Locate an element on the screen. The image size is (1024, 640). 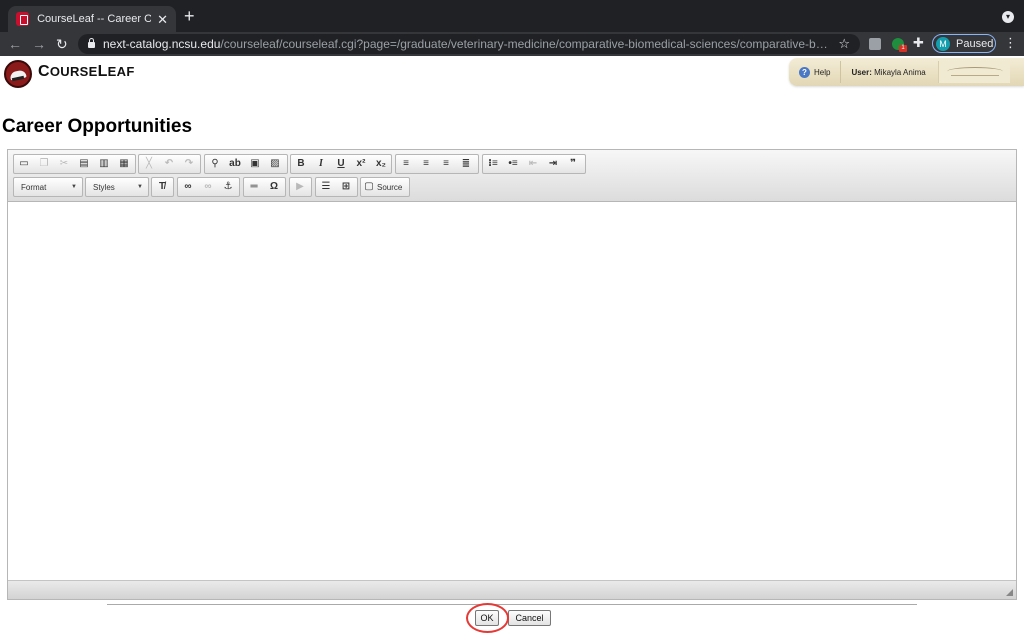
template-icon: ☰ is located at coordinates (326, 187).